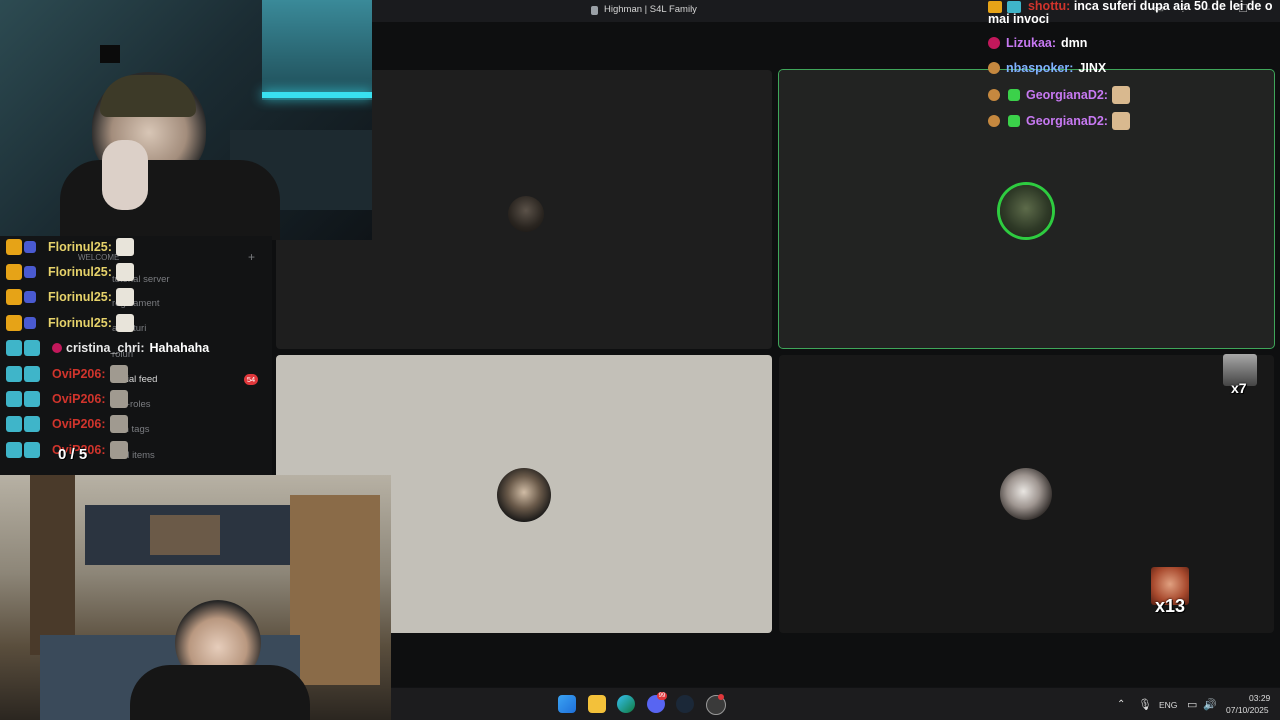 The height and width of the screenshot is (720, 1280). Describe the element at coordinates (251, 257) in the screenshot. I see `add-channel-icon: +` at that location.